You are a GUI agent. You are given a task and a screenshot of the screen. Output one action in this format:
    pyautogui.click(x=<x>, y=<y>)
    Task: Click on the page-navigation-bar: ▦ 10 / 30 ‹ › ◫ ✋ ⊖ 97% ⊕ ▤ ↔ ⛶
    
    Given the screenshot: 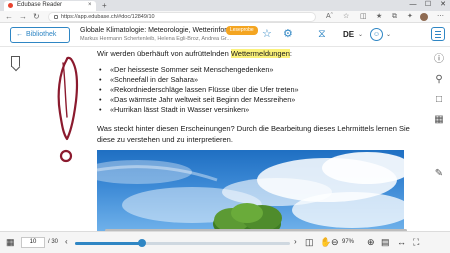 What is the action you would take?
    pyautogui.click(x=225, y=242)
    